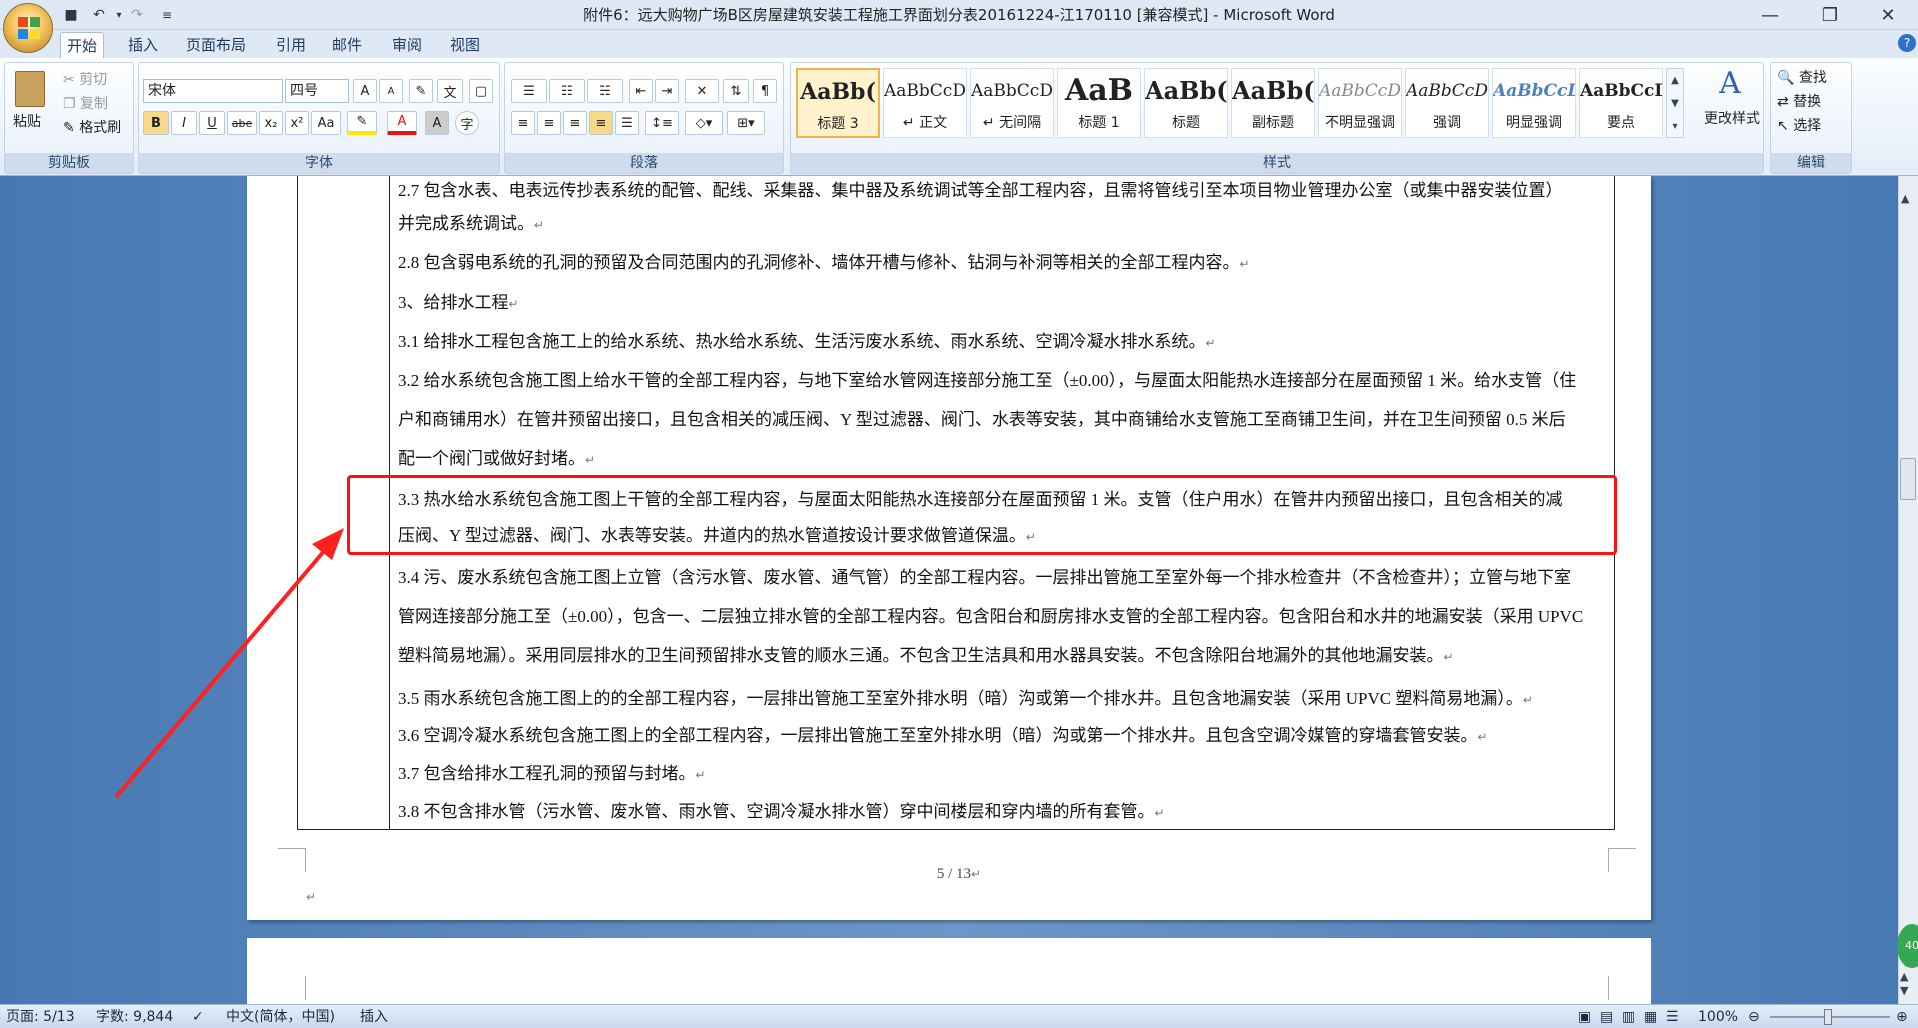  What do you see at coordinates (374, 1016) in the screenshot?
I see `insert-mode: 插入` at bounding box center [374, 1016].